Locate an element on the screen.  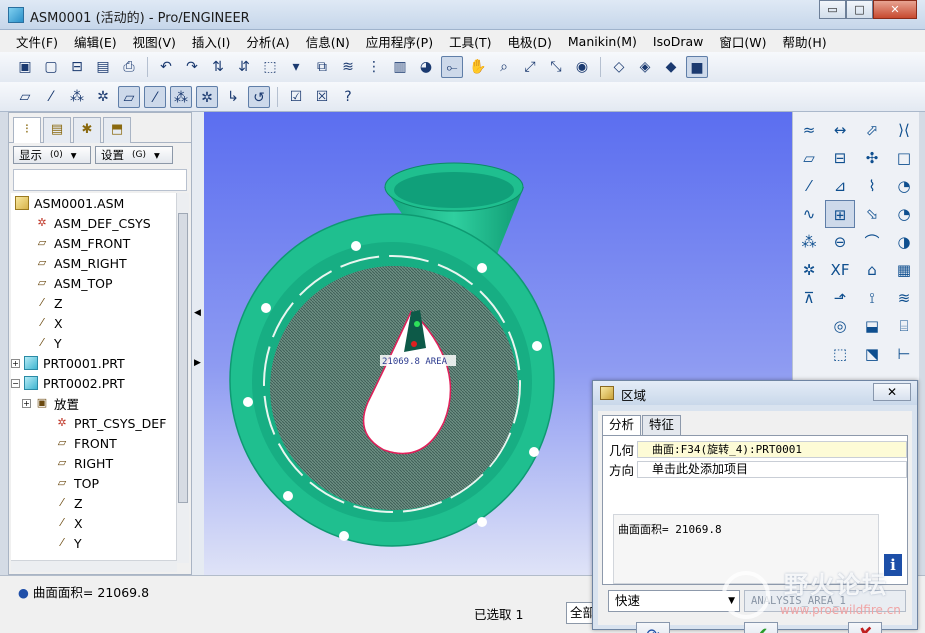
excavation-icon: ⬚ is located at coordinates (840, 354).